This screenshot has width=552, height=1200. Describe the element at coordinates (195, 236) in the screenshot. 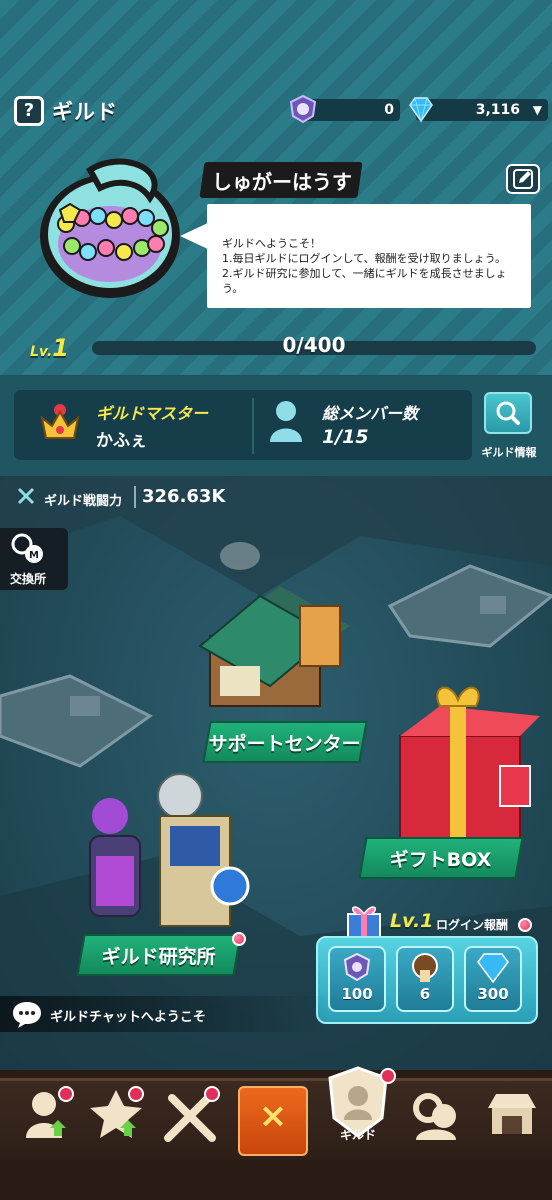

I see `message-bubble-tail` at that location.